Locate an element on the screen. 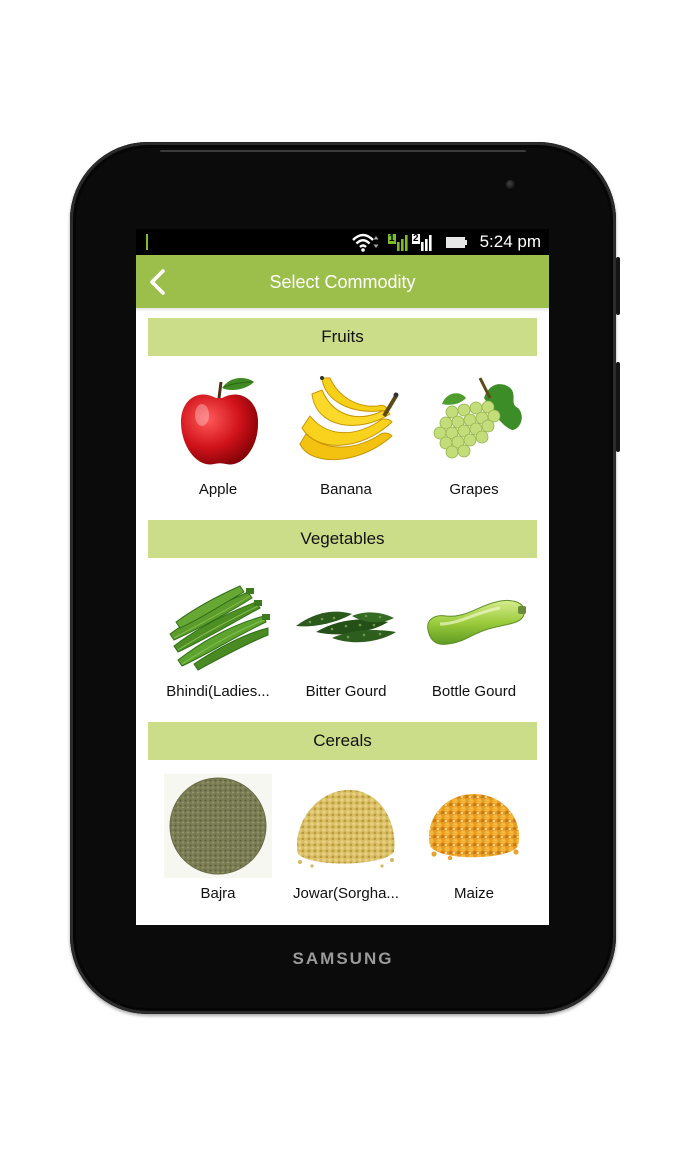 Image resolution: width=684 pixels, height=1156 pixels. volume-button is located at coordinates (618, 407).